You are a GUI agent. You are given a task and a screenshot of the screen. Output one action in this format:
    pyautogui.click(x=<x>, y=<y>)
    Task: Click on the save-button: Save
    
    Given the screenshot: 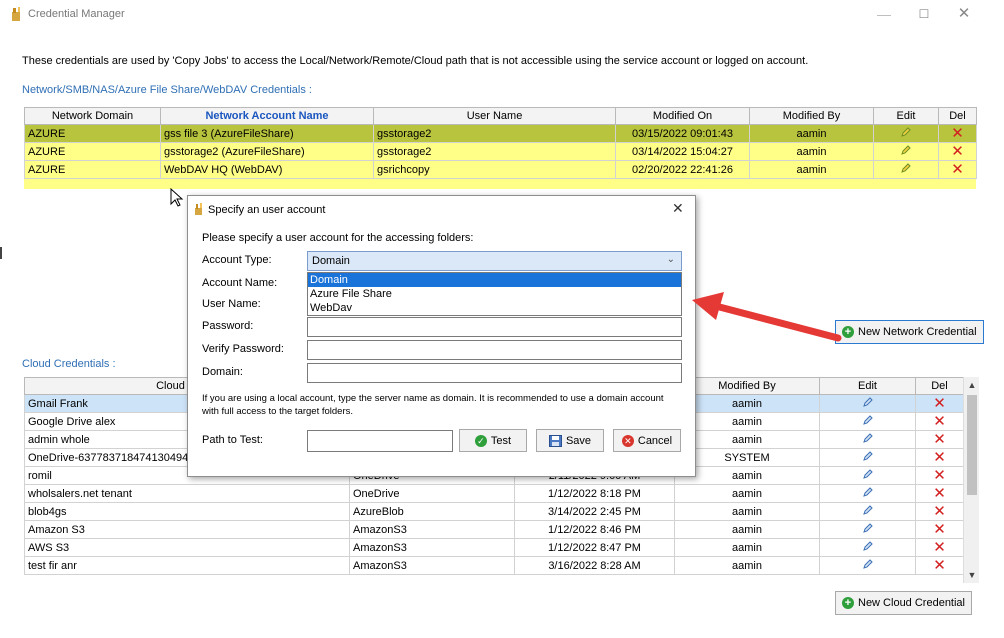 What is the action you would take?
    pyautogui.click(x=570, y=440)
    